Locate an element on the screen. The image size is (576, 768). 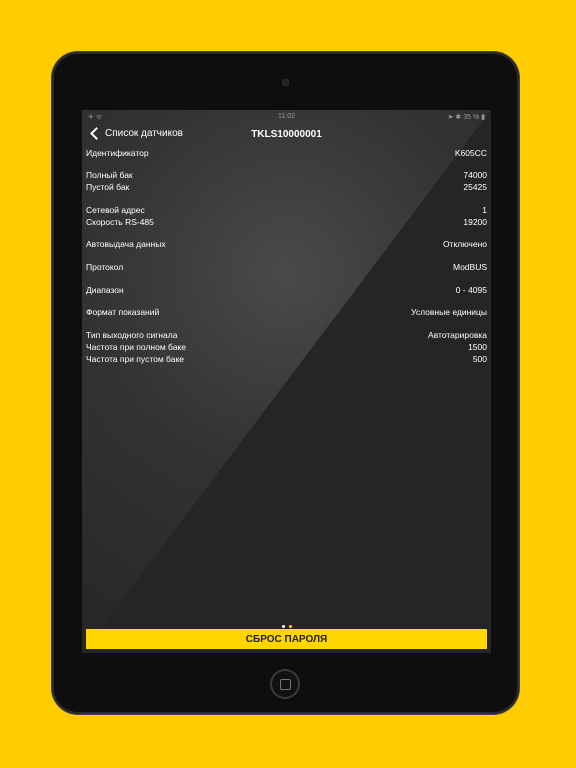
status-bar: ✈ ᯤ 11:02 ➤ ✱ 35 % ▮ is located at coordinates (286, 117).